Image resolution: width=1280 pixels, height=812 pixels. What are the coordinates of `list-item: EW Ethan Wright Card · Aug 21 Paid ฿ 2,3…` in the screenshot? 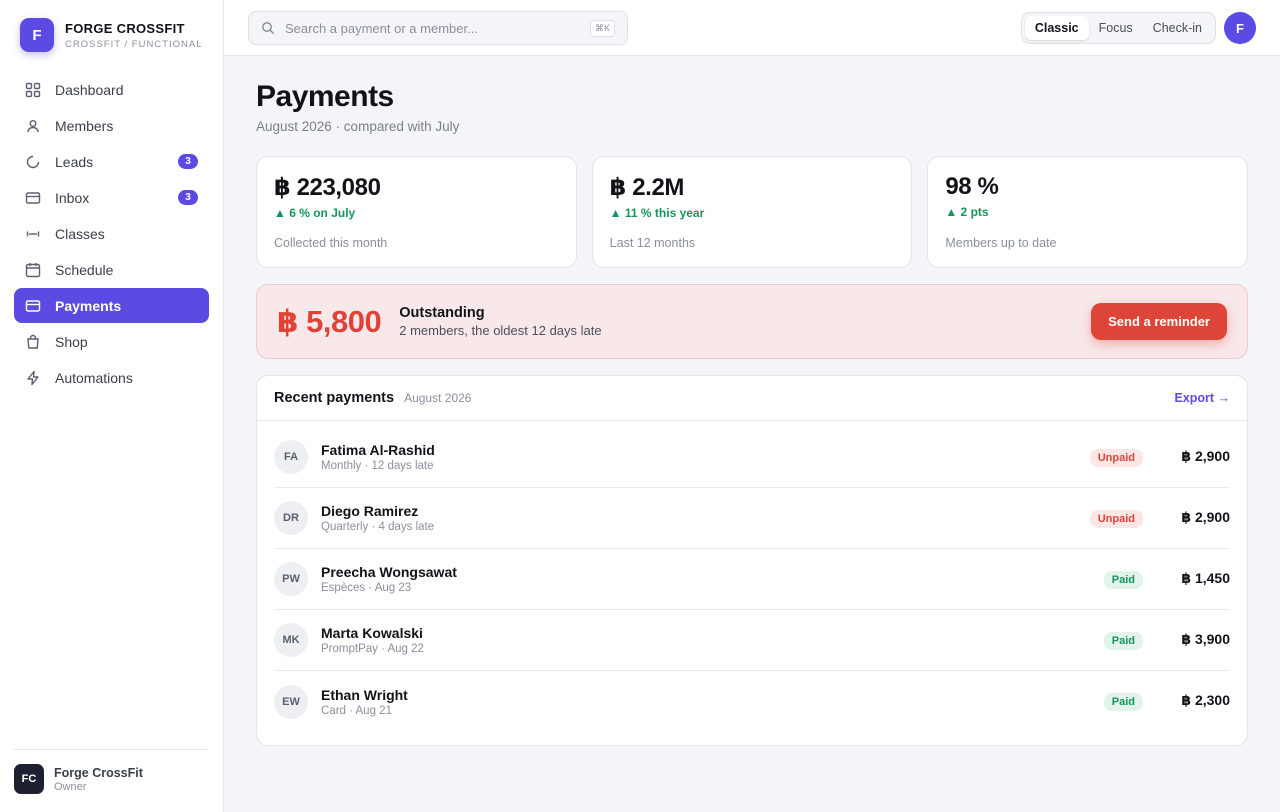 It's located at (752, 701).